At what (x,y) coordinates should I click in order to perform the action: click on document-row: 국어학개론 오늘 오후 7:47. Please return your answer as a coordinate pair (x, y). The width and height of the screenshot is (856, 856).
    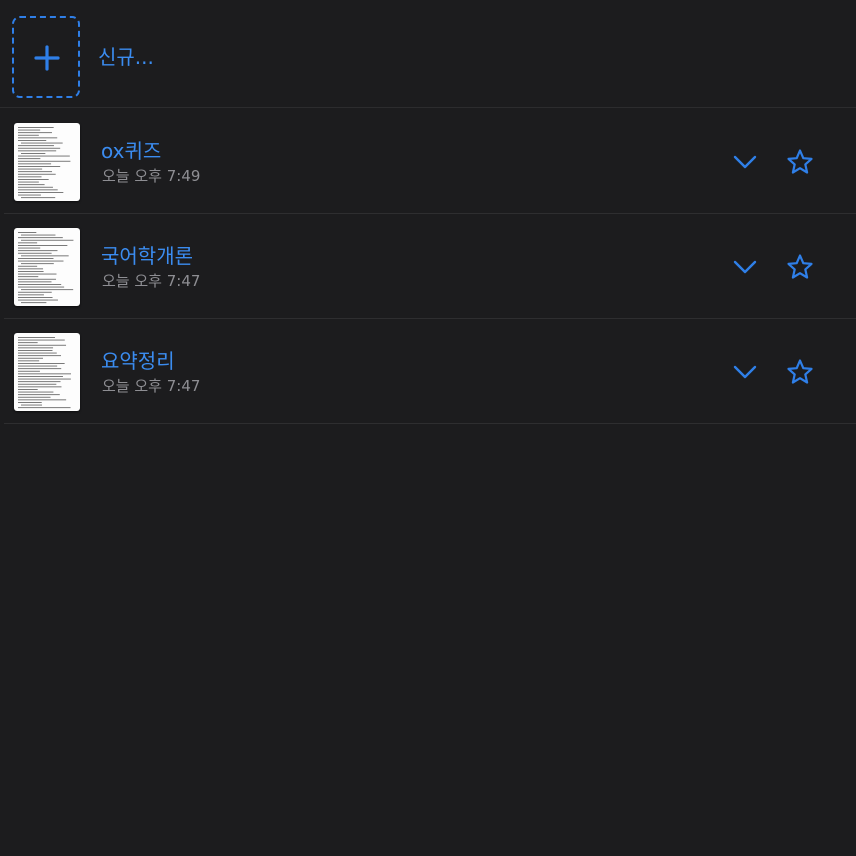
    Looking at the image, I should click on (428, 266).